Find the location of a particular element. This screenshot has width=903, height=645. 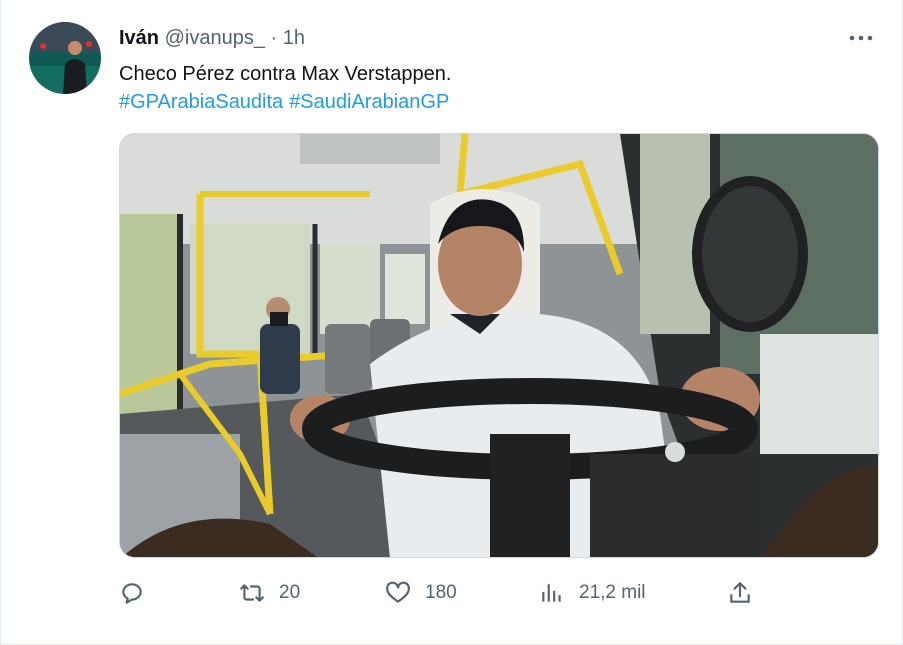

user-handle: @ivanups_ is located at coordinates (215, 38).